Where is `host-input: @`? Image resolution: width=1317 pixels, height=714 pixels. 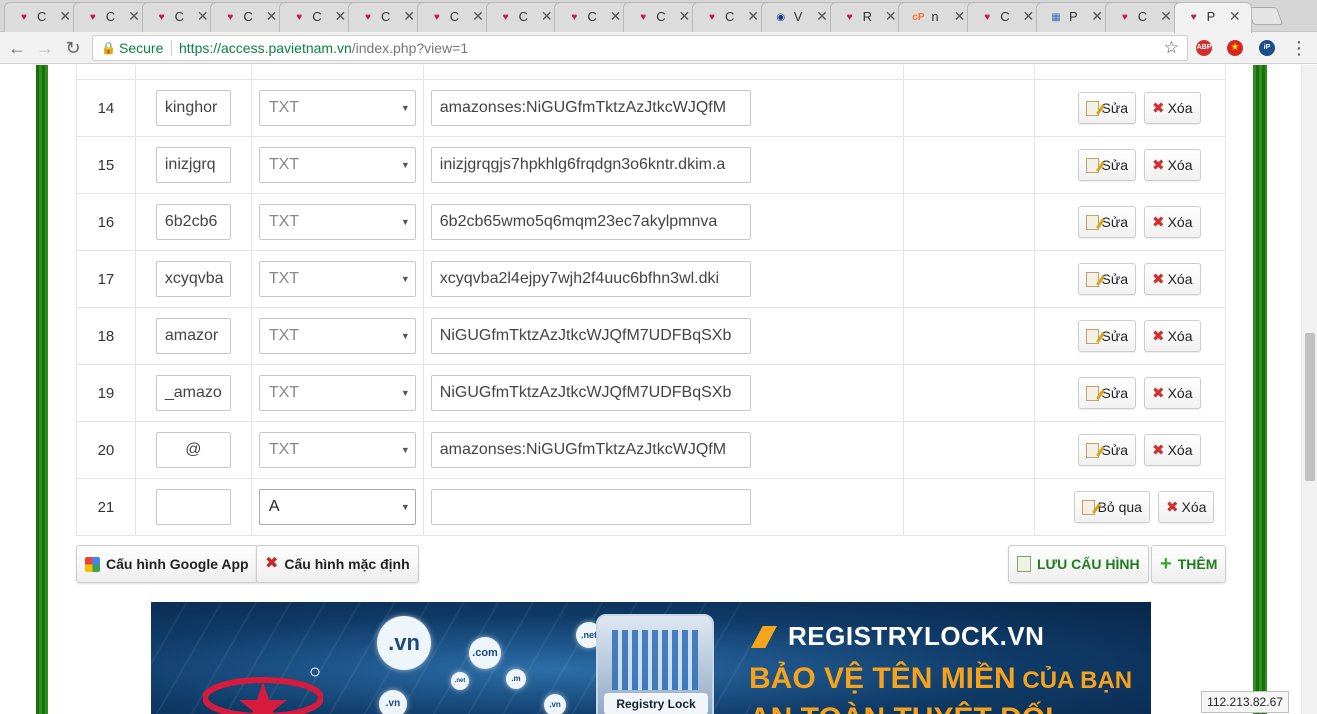
host-input: @ is located at coordinates (193, 450).